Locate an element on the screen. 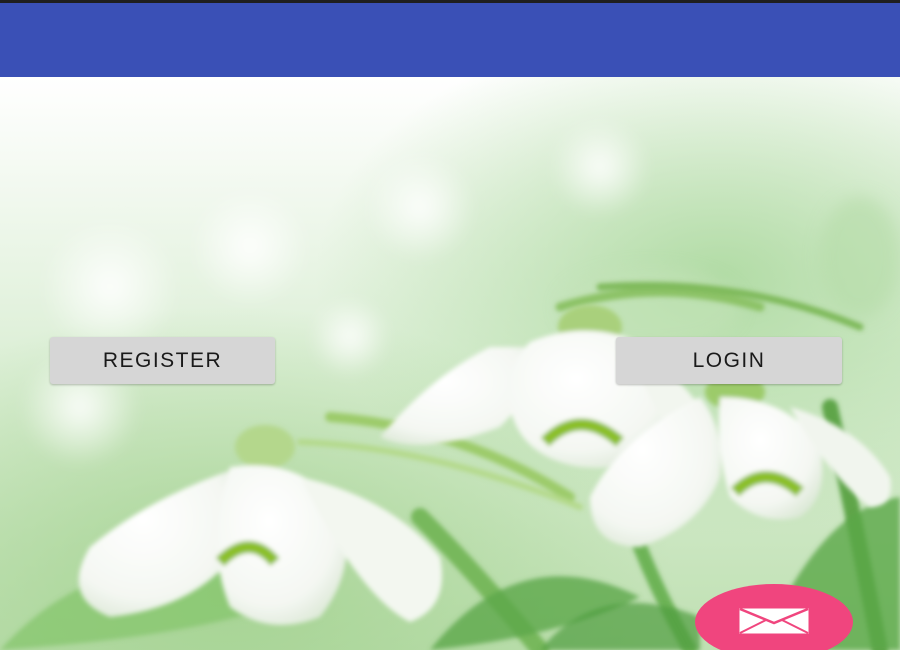 The image size is (900, 650). mail-icon is located at coordinates (774, 621).